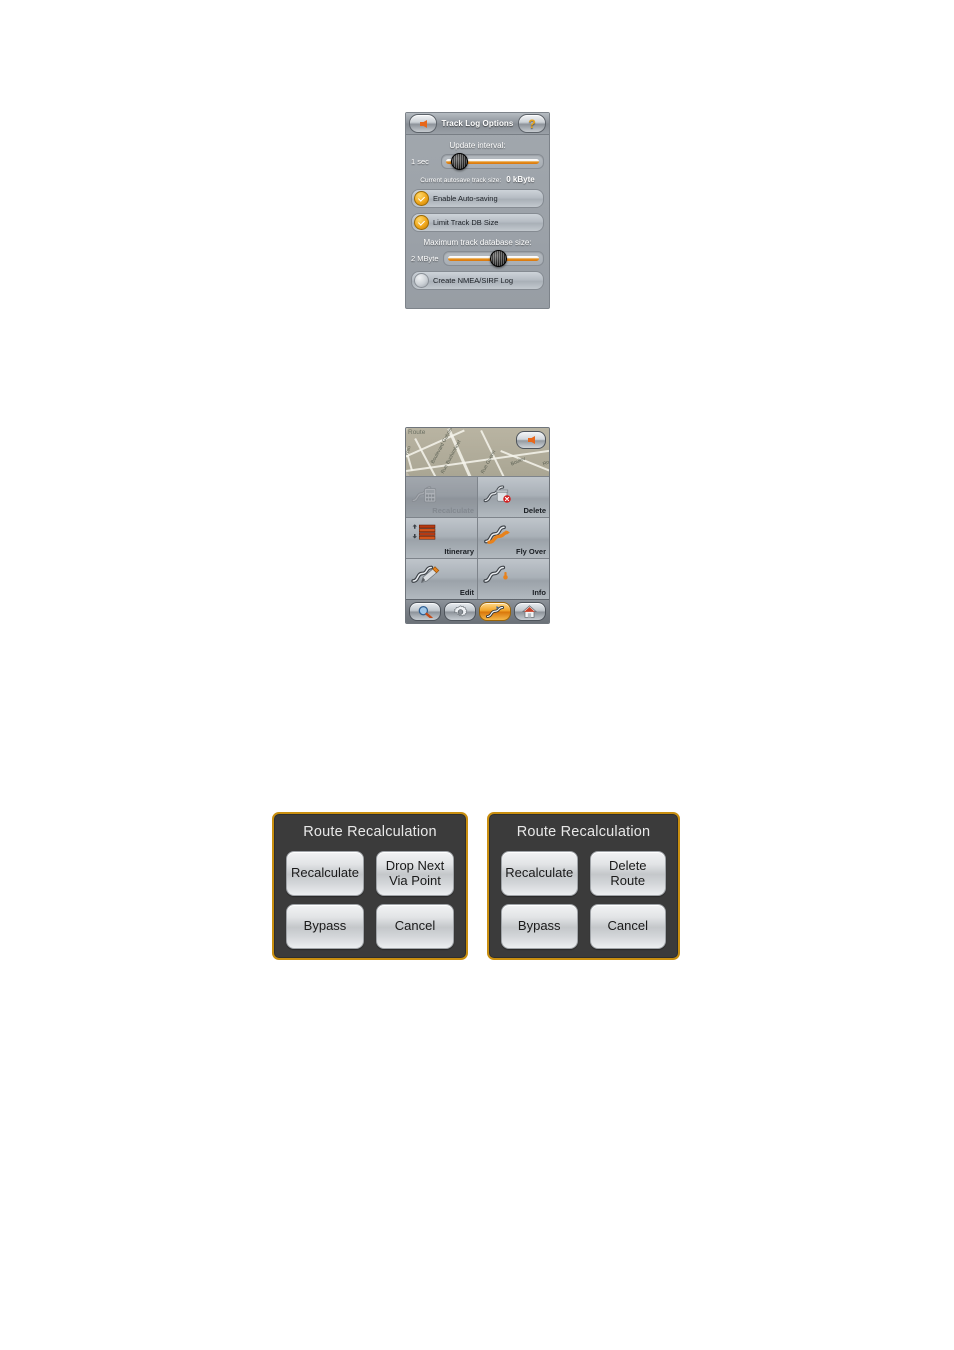 The image size is (954, 1350). Describe the element at coordinates (583, 900) in the screenshot. I see `dialog-button-grid: Recalculate Delete Route Bypass Cancel` at that location.